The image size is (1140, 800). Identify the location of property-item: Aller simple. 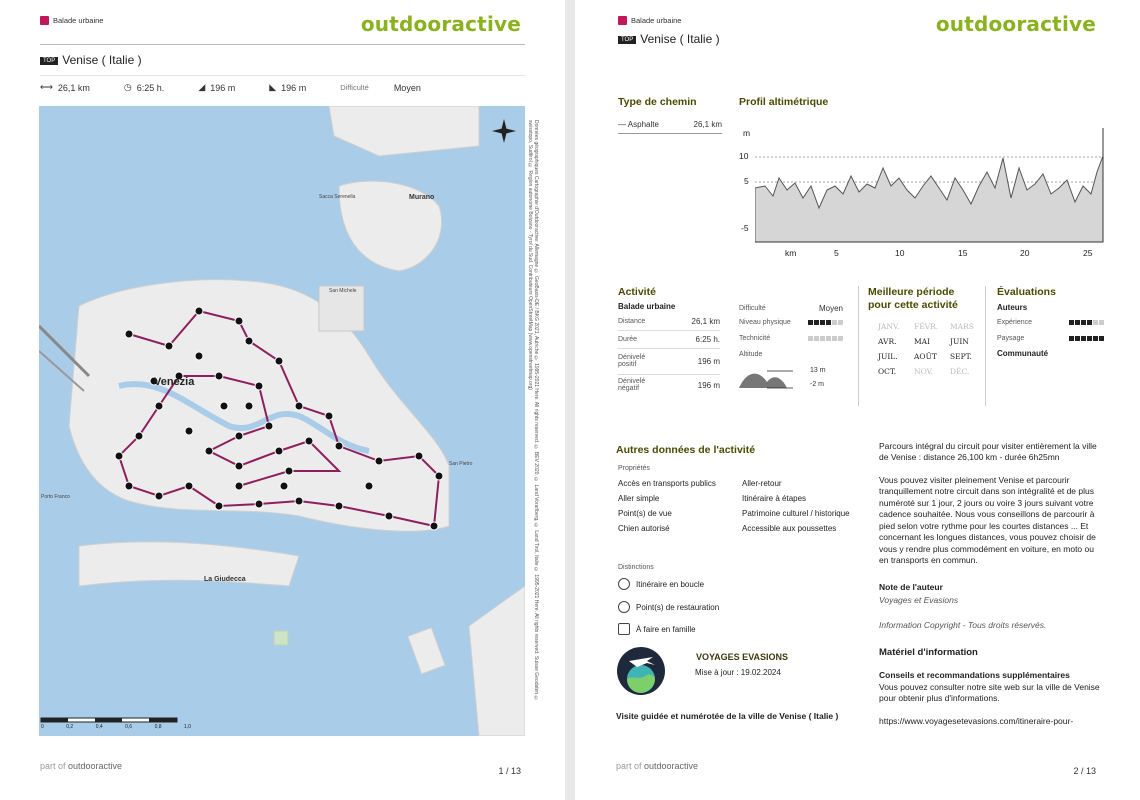
(639, 498).